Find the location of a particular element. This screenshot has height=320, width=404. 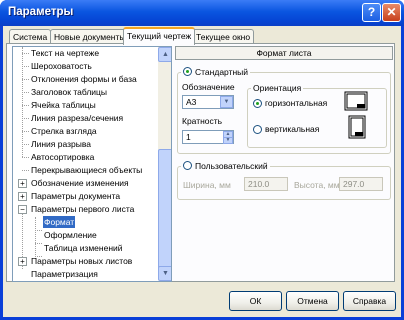

tab-label: Новые документы is located at coordinates (90, 37).